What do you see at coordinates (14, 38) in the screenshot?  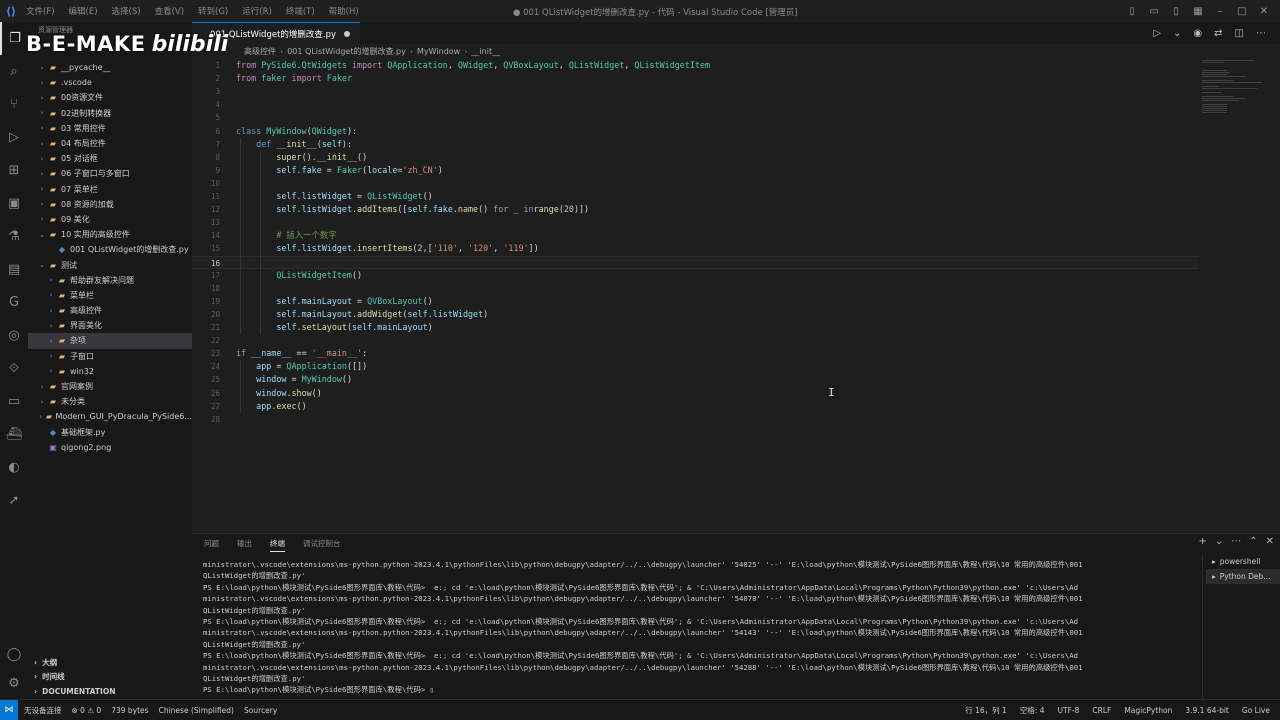 I see `explorer-icon: ❐` at bounding box center [14, 38].